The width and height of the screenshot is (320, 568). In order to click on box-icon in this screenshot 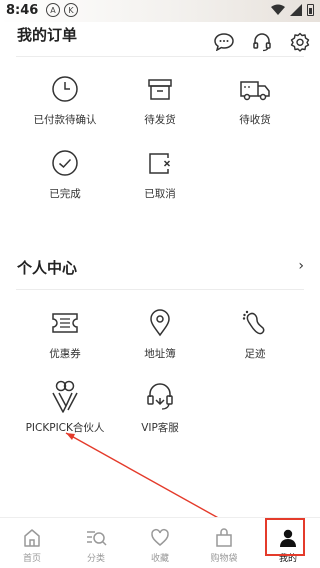, I will do `click(160, 89)`.